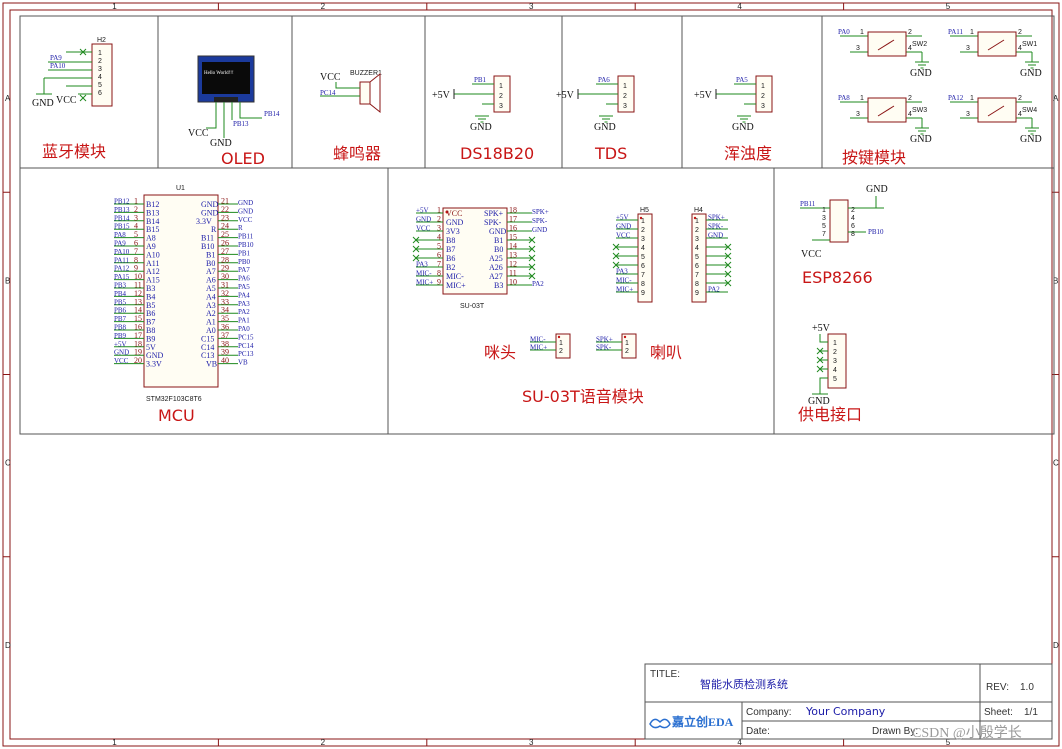  I want to click on mcu-right-net: PA1, so click(244, 321).